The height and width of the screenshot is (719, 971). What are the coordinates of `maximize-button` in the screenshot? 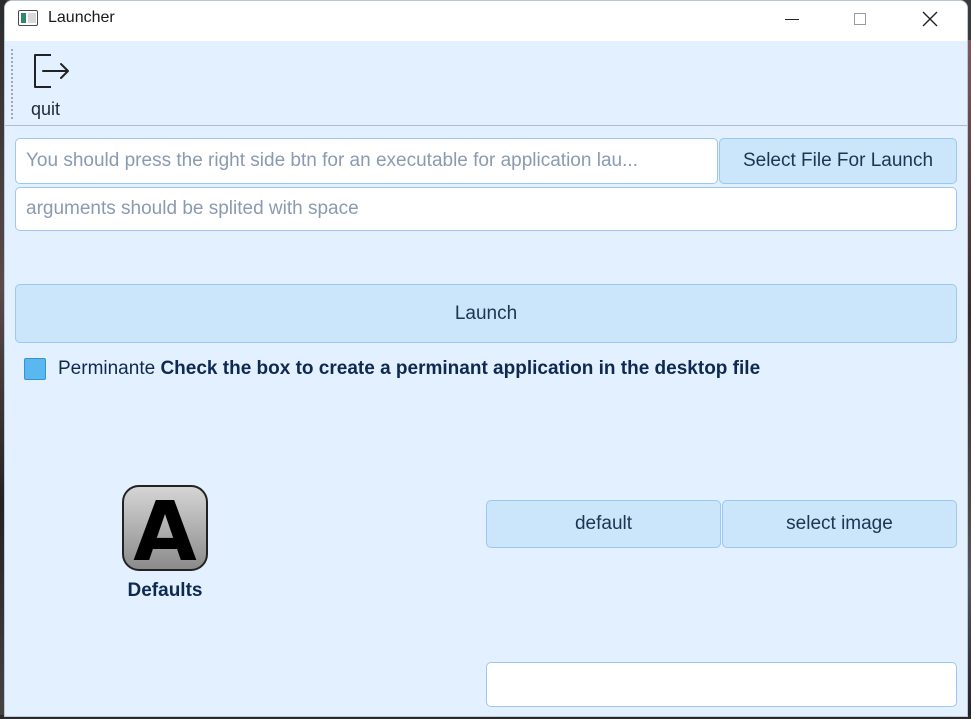 It's located at (860, 19).